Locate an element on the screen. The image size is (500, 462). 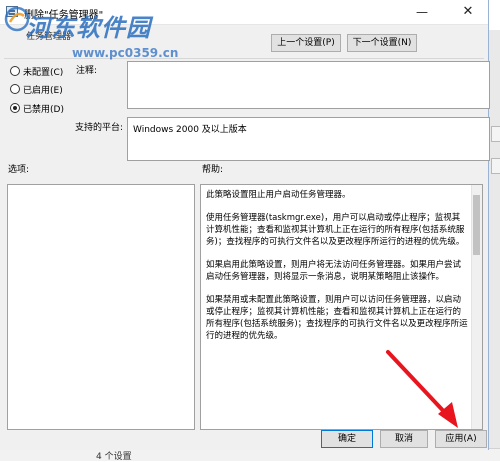
options-label: 选项: is located at coordinates (19, 170).